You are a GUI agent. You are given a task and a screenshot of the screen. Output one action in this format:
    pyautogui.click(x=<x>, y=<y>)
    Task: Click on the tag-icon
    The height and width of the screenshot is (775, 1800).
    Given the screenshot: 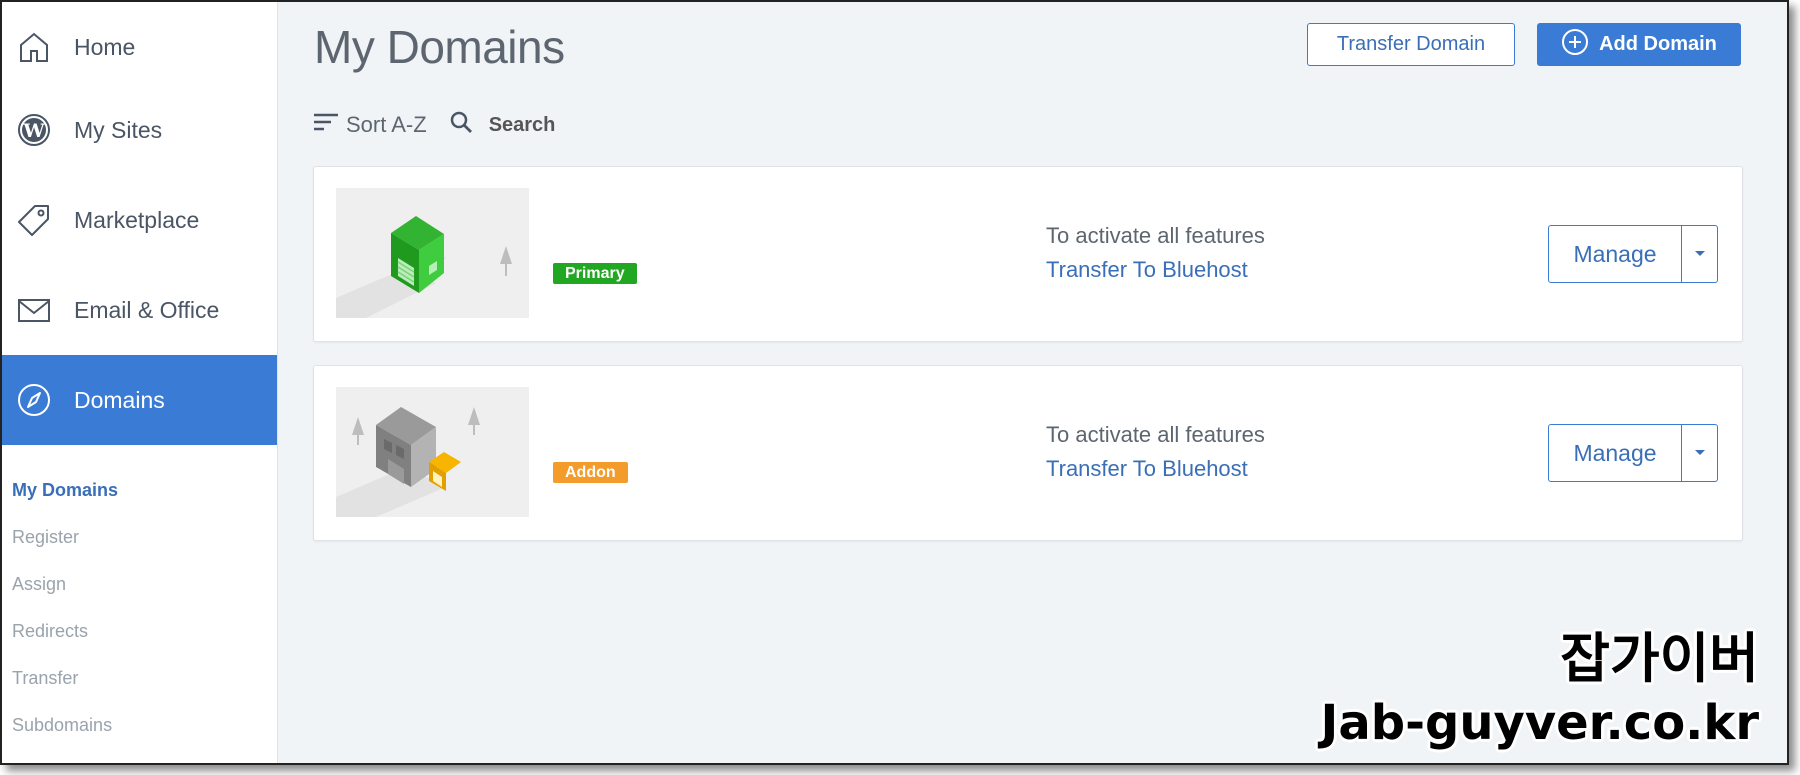 What is the action you would take?
    pyautogui.click(x=34, y=220)
    